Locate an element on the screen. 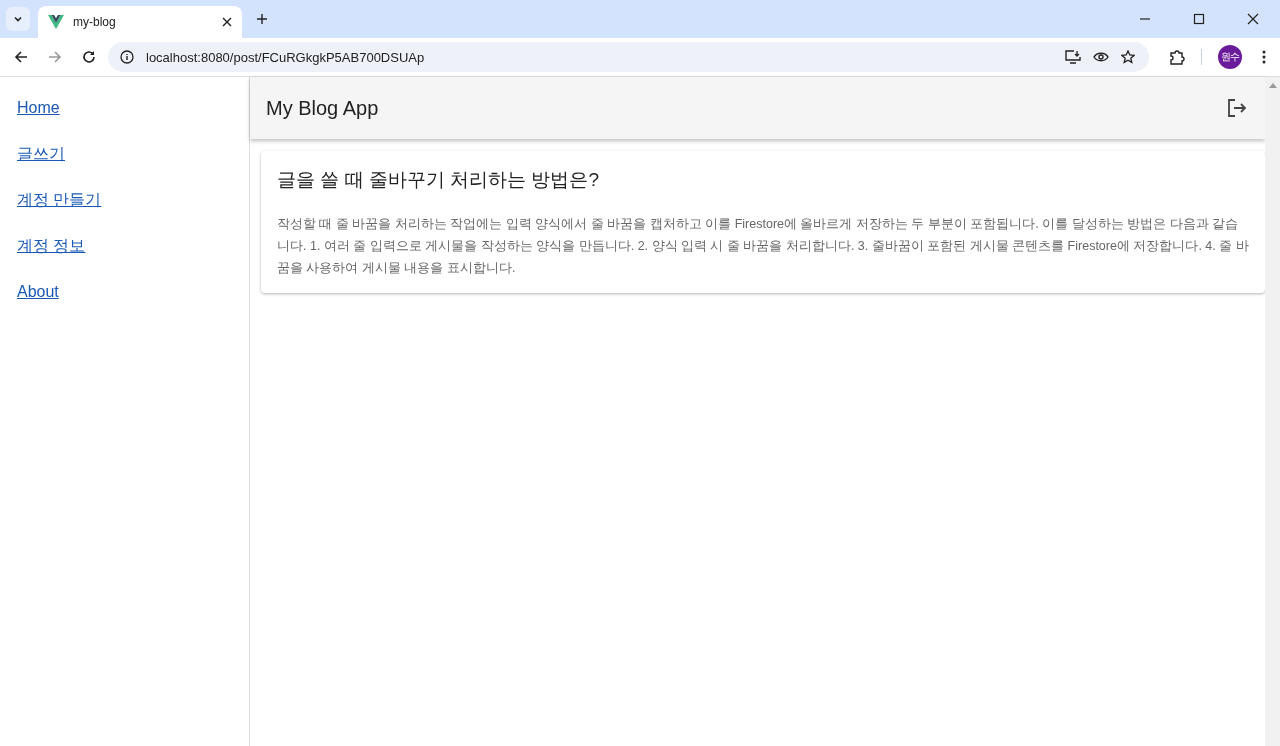 The image size is (1280, 746). nav-link: 계정 만들기 is located at coordinates (59, 200).